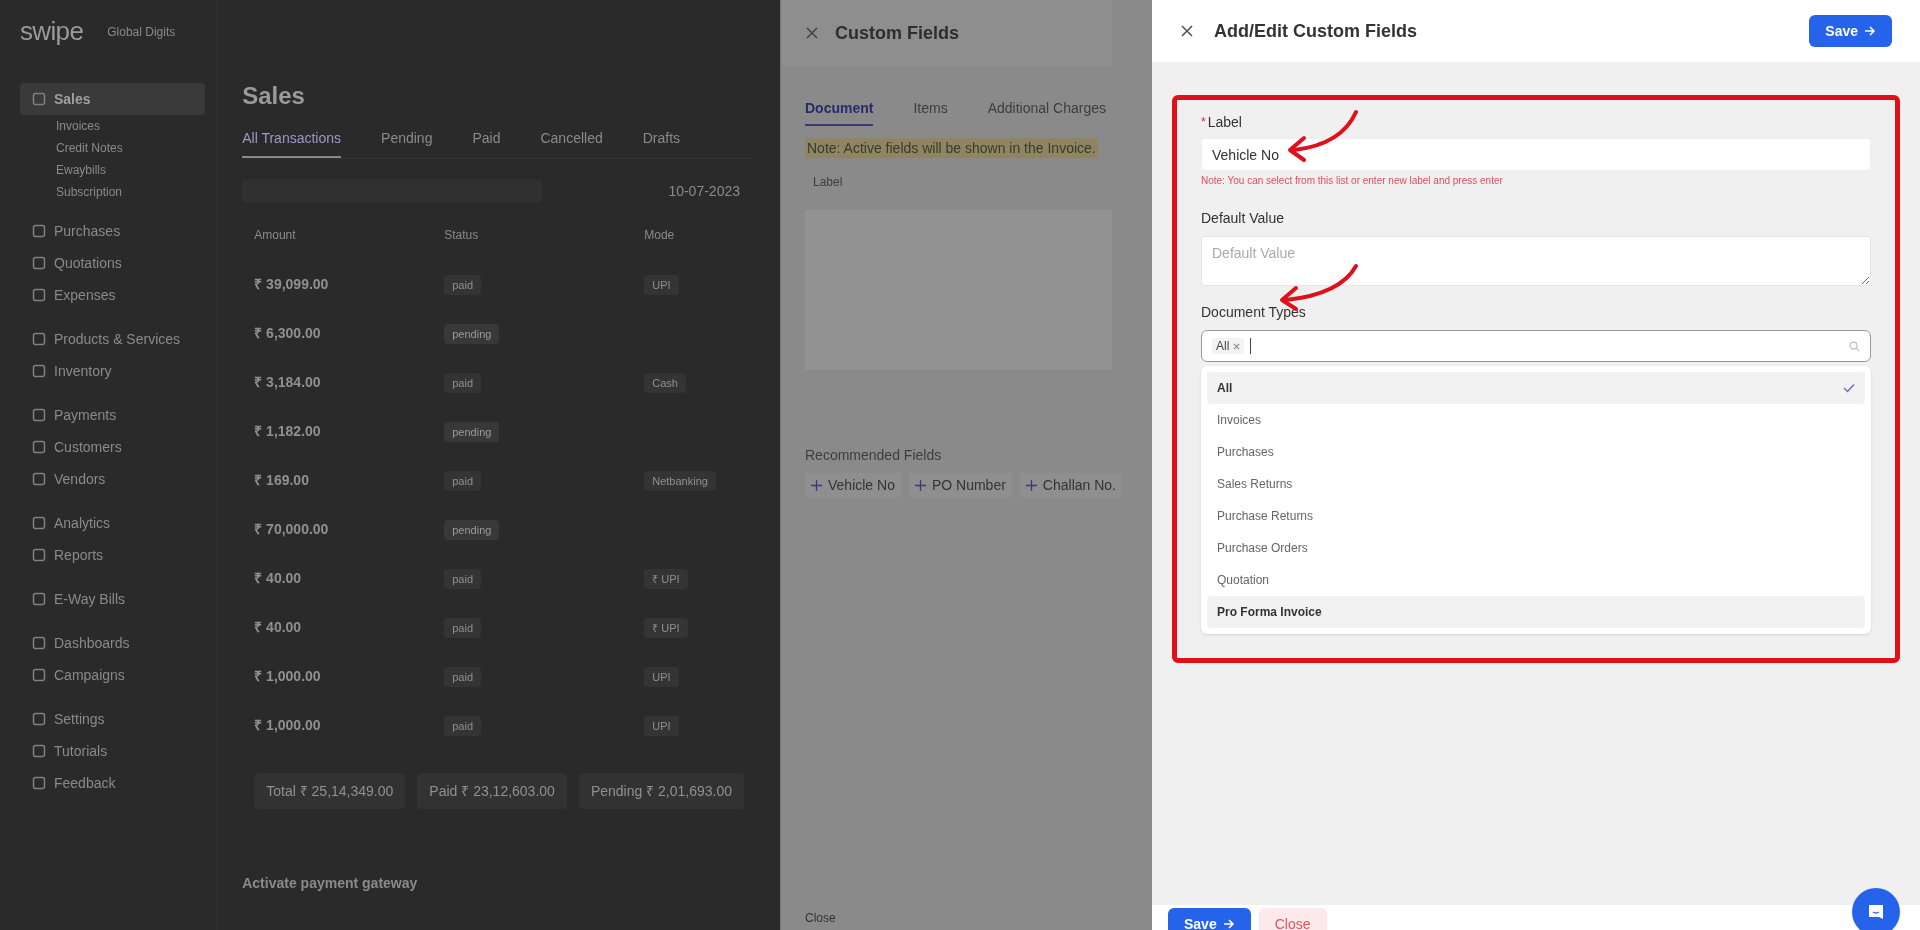  I want to click on dropdown-option: All, so click(1536, 388).